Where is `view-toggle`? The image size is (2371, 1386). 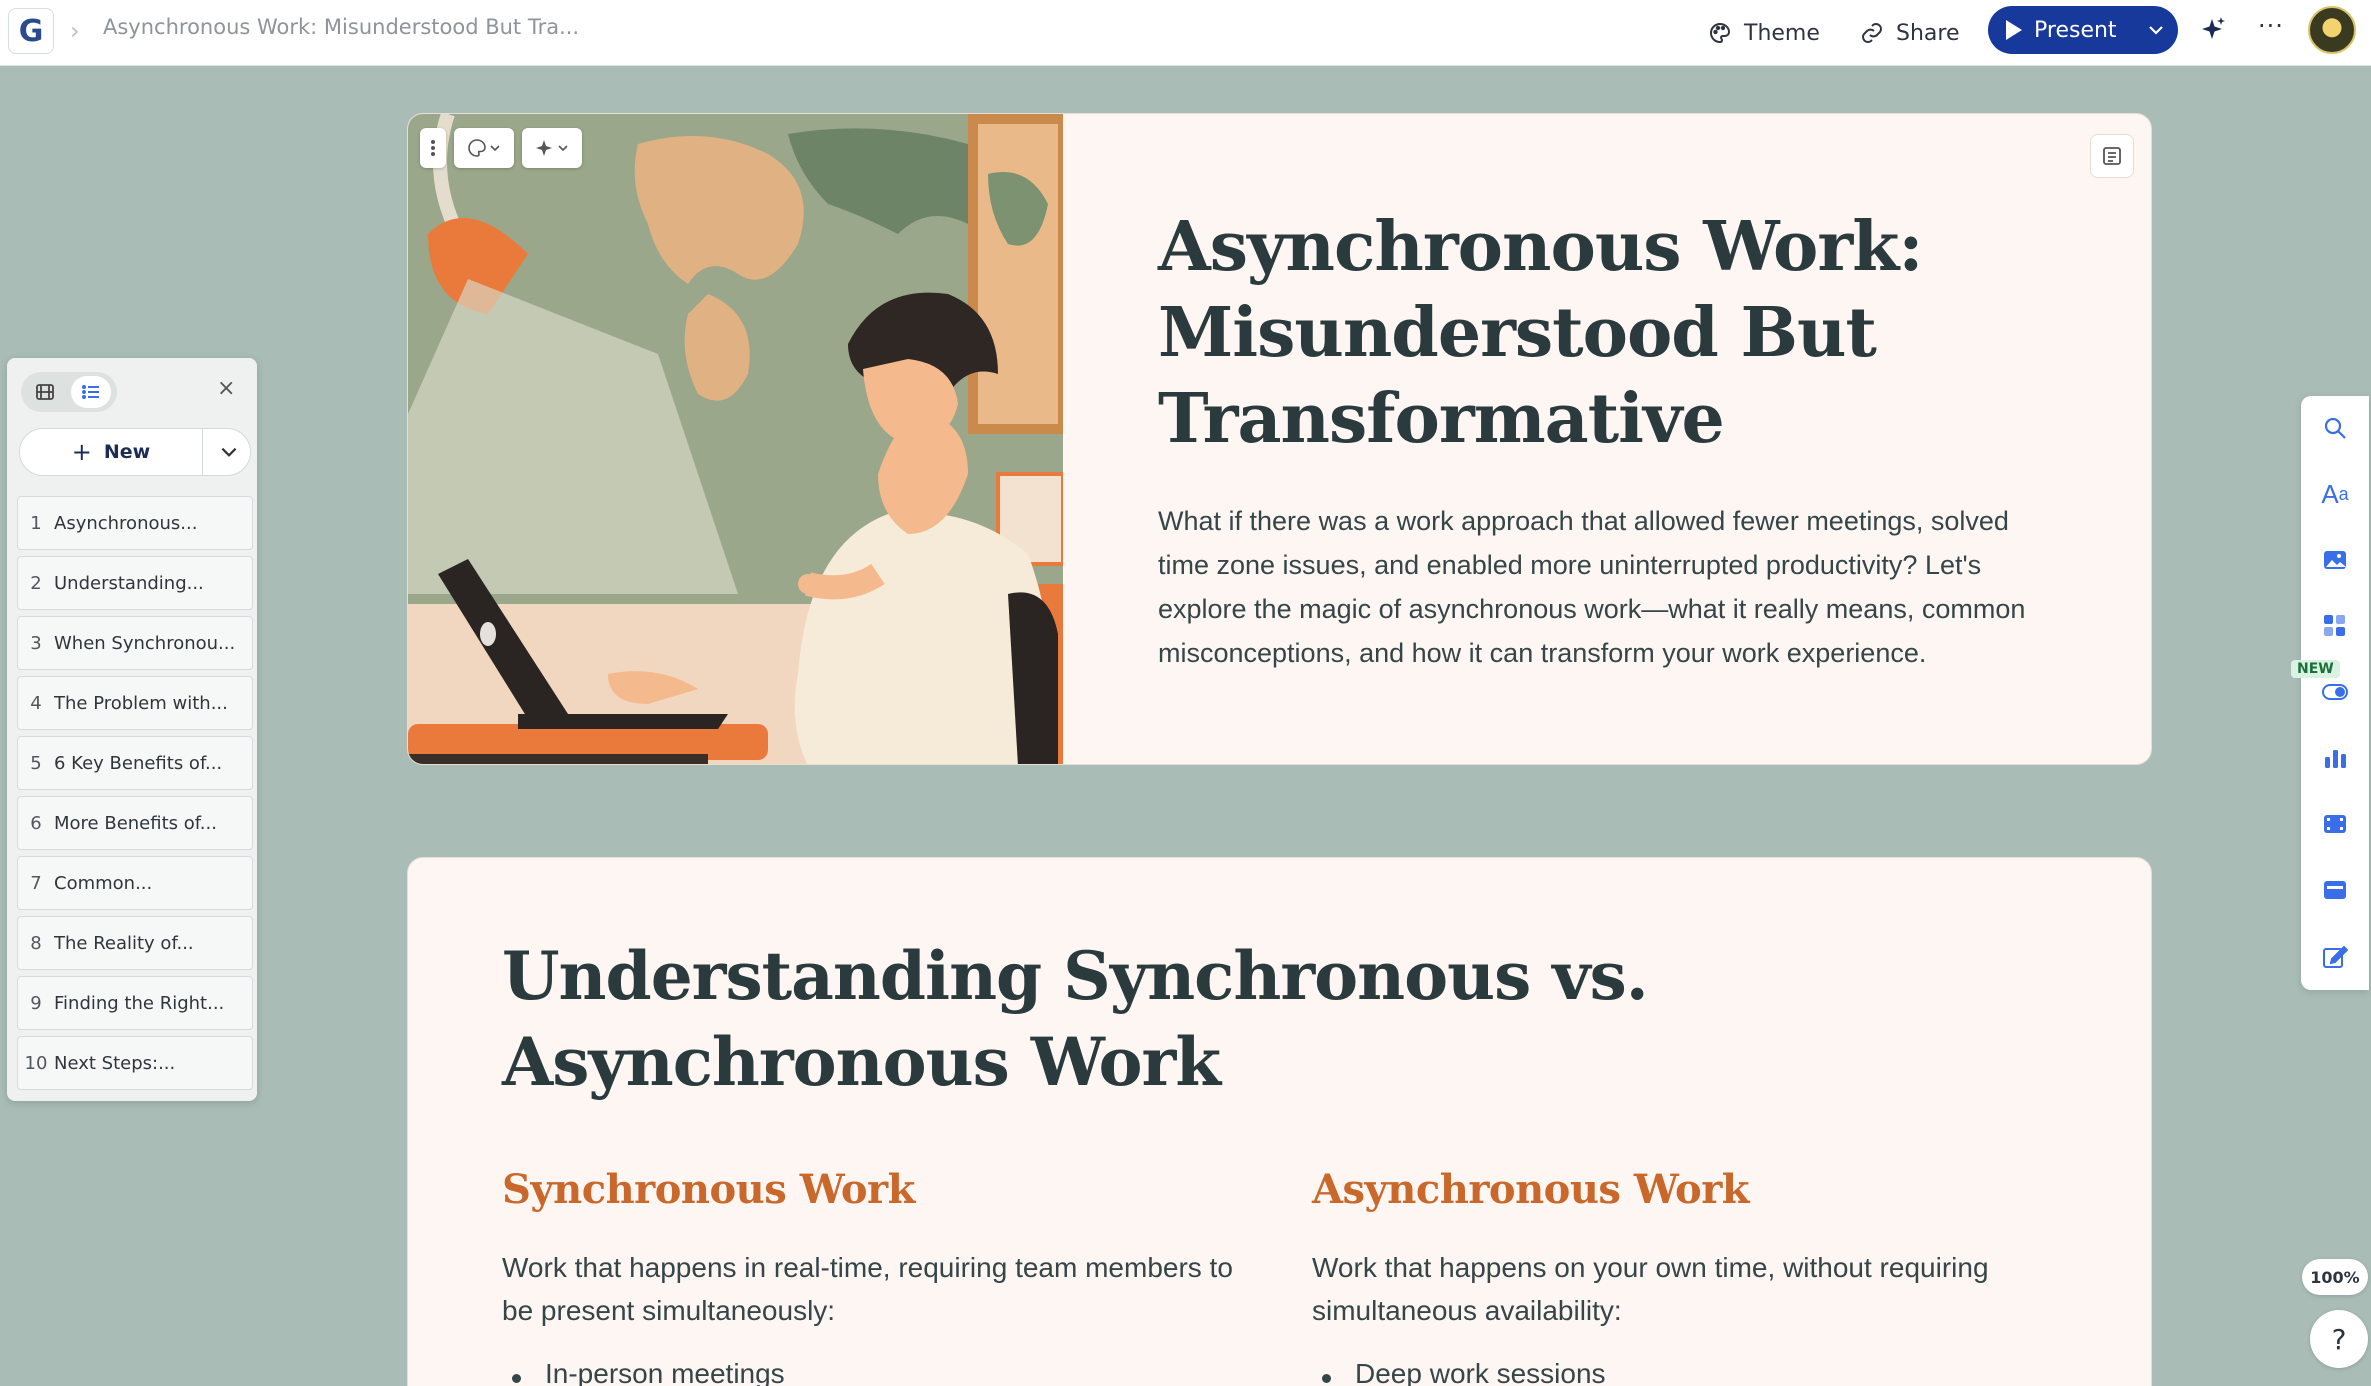 view-toggle is located at coordinates (69, 392).